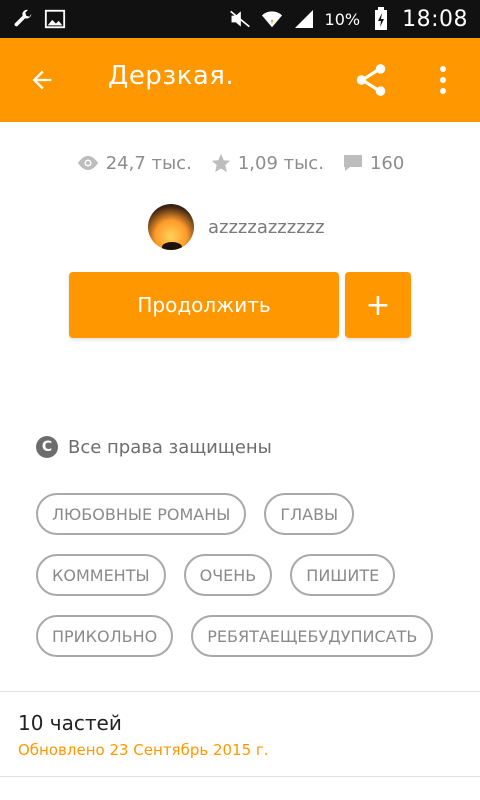  What do you see at coordinates (141, 514) in the screenshot?
I see `tag-chip: ЛЮБОВНЫЕ РОМАНЫ` at bounding box center [141, 514].